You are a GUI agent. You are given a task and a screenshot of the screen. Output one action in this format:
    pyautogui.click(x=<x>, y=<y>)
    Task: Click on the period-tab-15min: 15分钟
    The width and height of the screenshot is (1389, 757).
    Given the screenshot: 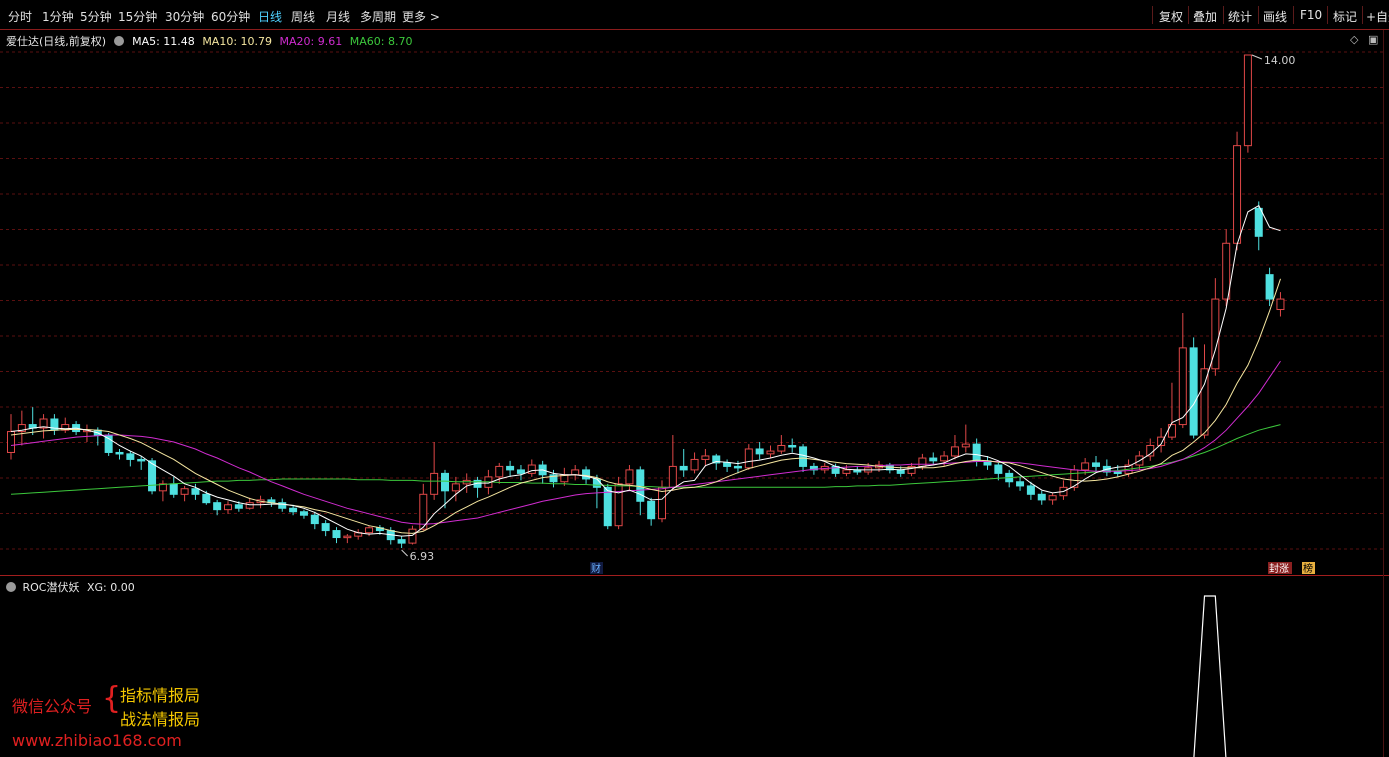 What is the action you would take?
    pyautogui.click(x=137, y=16)
    